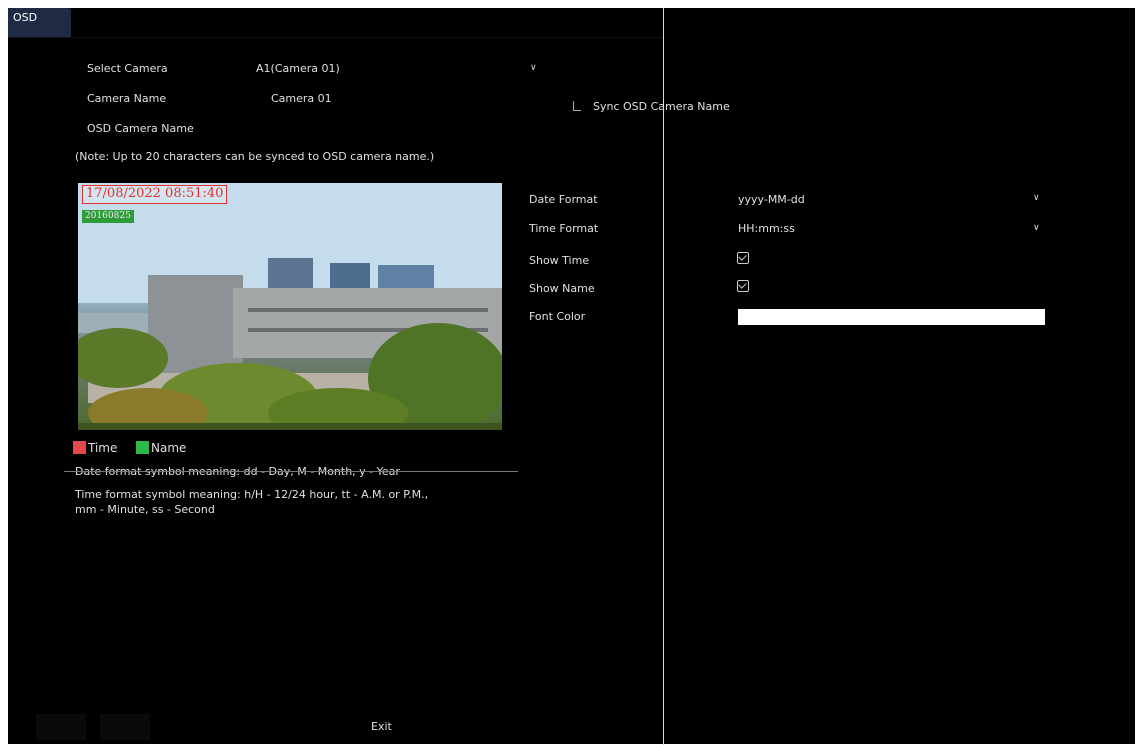 The image size is (1136, 745). I want to click on sync-osd-camera-name-label: Sync OSD Camera Name, so click(661, 106).